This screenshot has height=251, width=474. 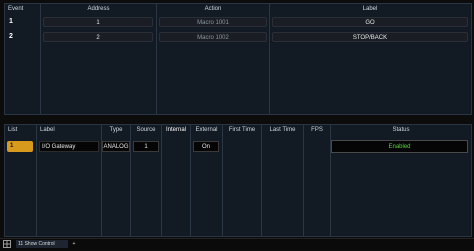 What do you see at coordinates (98, 22) in the screenshot?
I see `address-cell: 1` at bounding box center [98, 22].